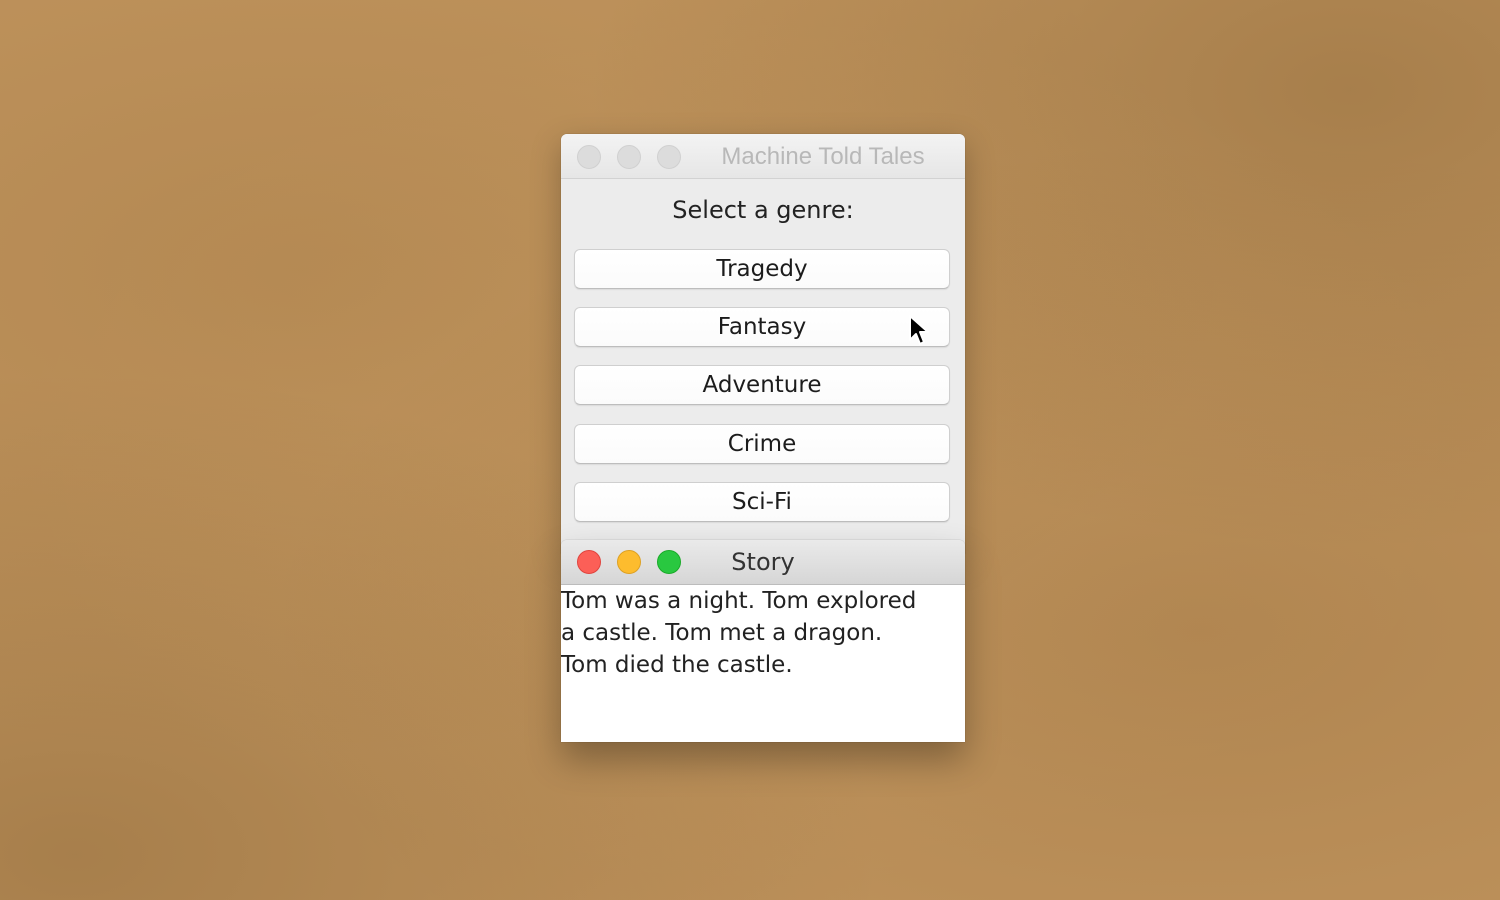 This screenshot has height=900, width=1500. Describe the element at coordinates (669, 157) in the screenshot. I see `zoom-button` at that location.